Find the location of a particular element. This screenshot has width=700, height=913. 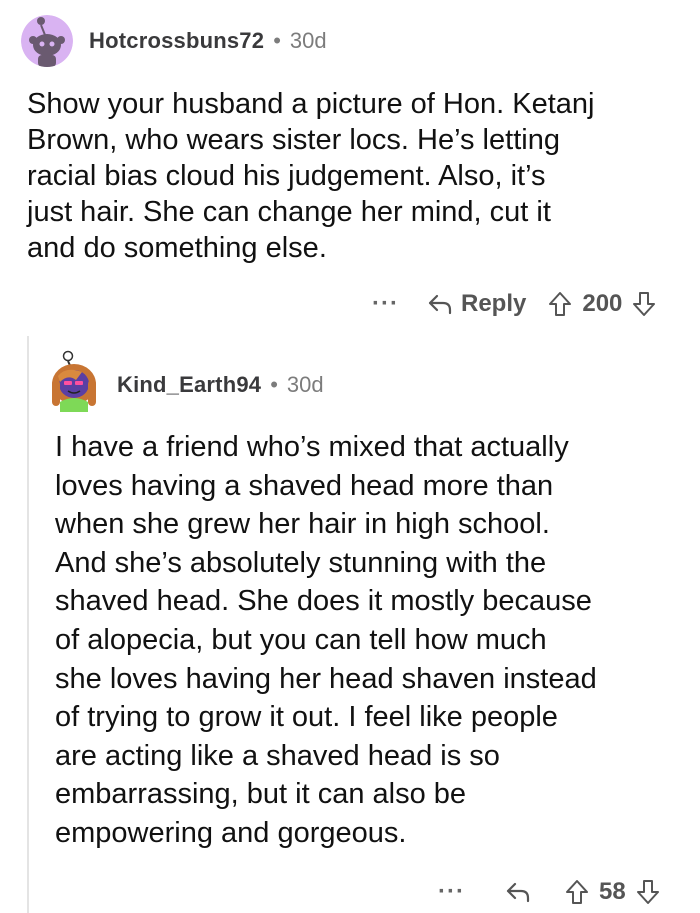

vote-score: 58 is located at coordinates (612, 891).